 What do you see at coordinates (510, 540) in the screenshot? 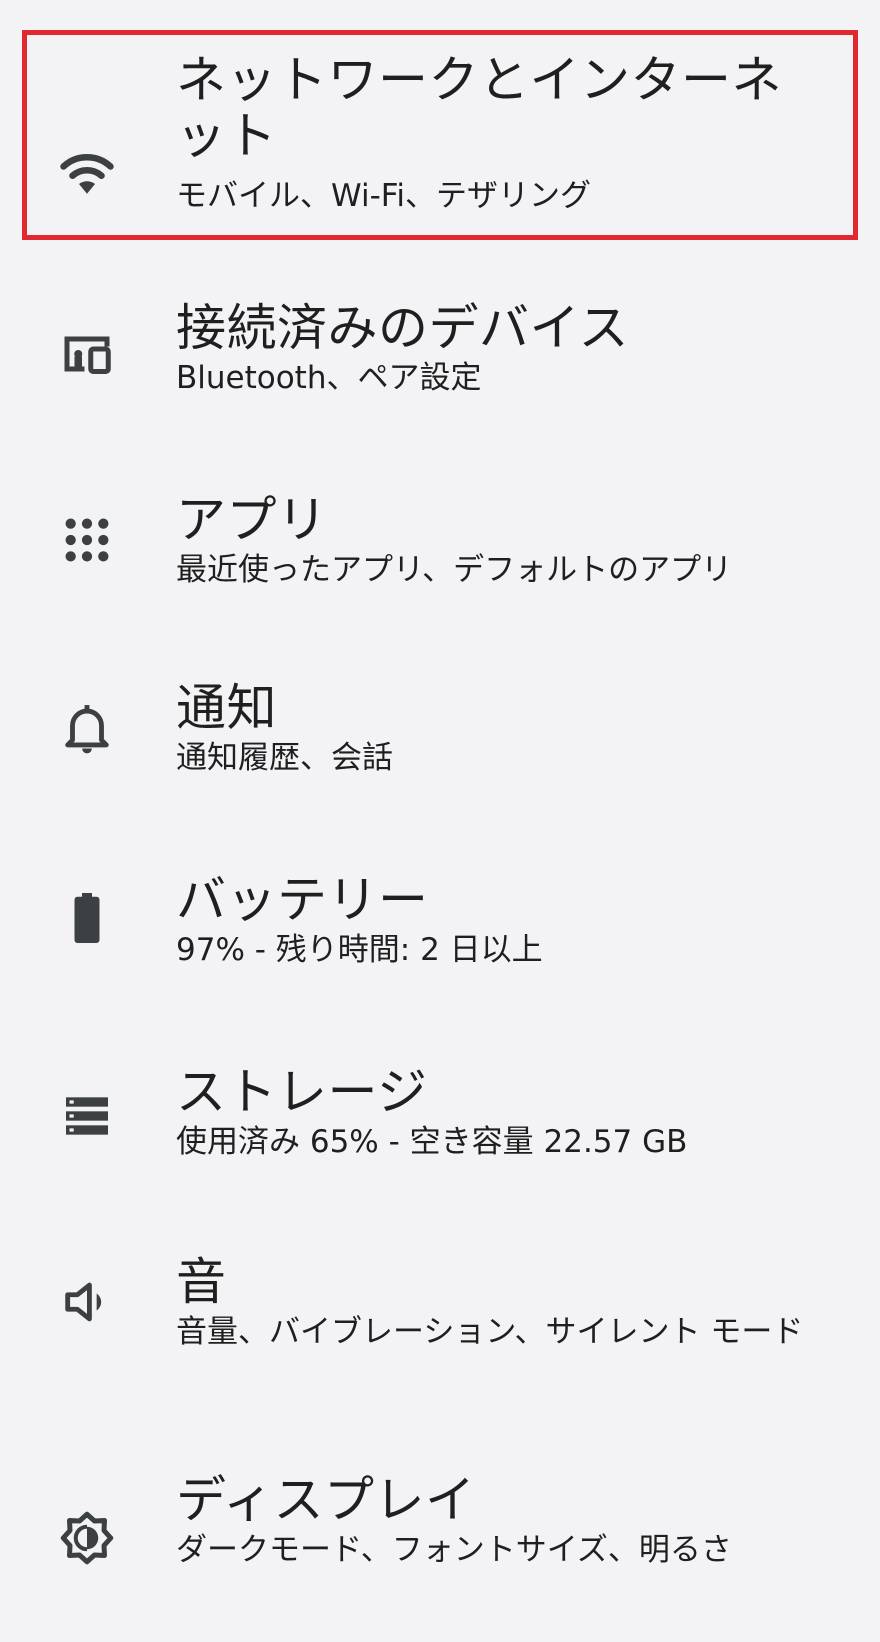
I see `settings-item-apps-text: アプリ 最近使ったアプリ、デフォルトのアプリ` at bounding box center [510, 540].